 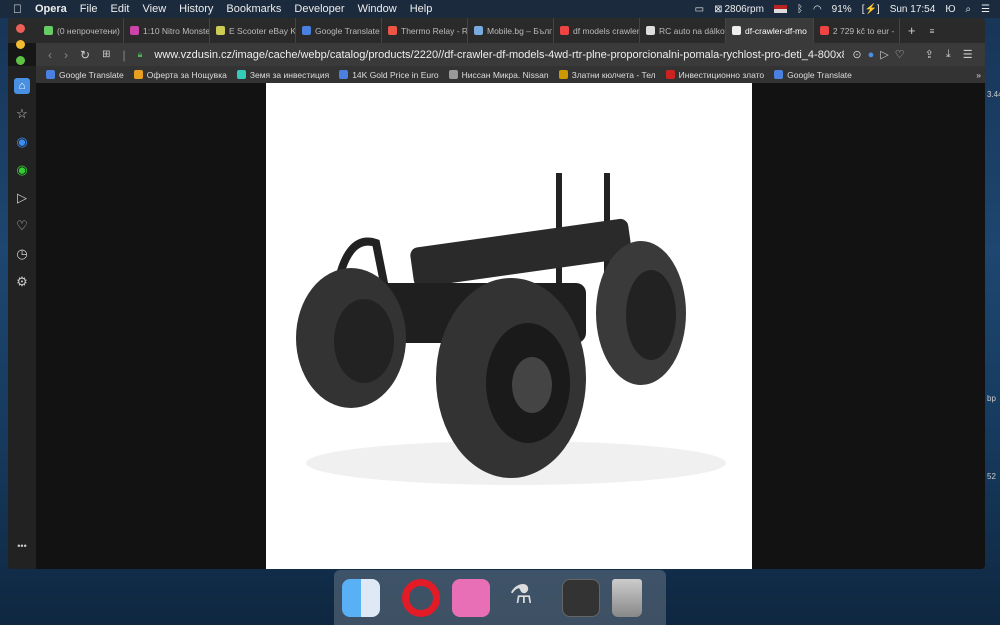 I want to click on download-icon: ⤓, so click(x=948, y=54).